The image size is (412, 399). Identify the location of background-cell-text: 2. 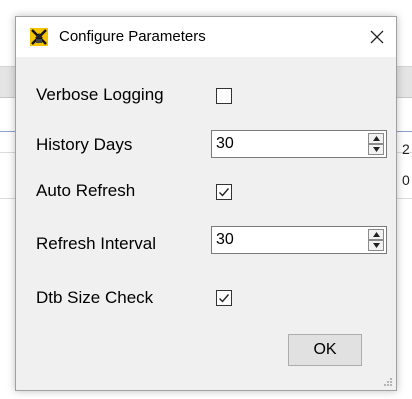
(406, 149).